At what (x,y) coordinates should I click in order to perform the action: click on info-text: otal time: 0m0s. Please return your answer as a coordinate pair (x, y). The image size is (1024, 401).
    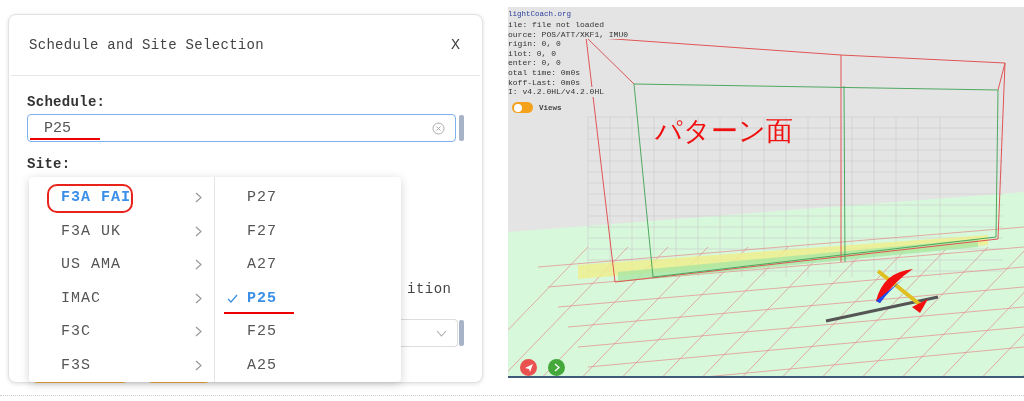
    Looking at the image, I should click on (544, 72).